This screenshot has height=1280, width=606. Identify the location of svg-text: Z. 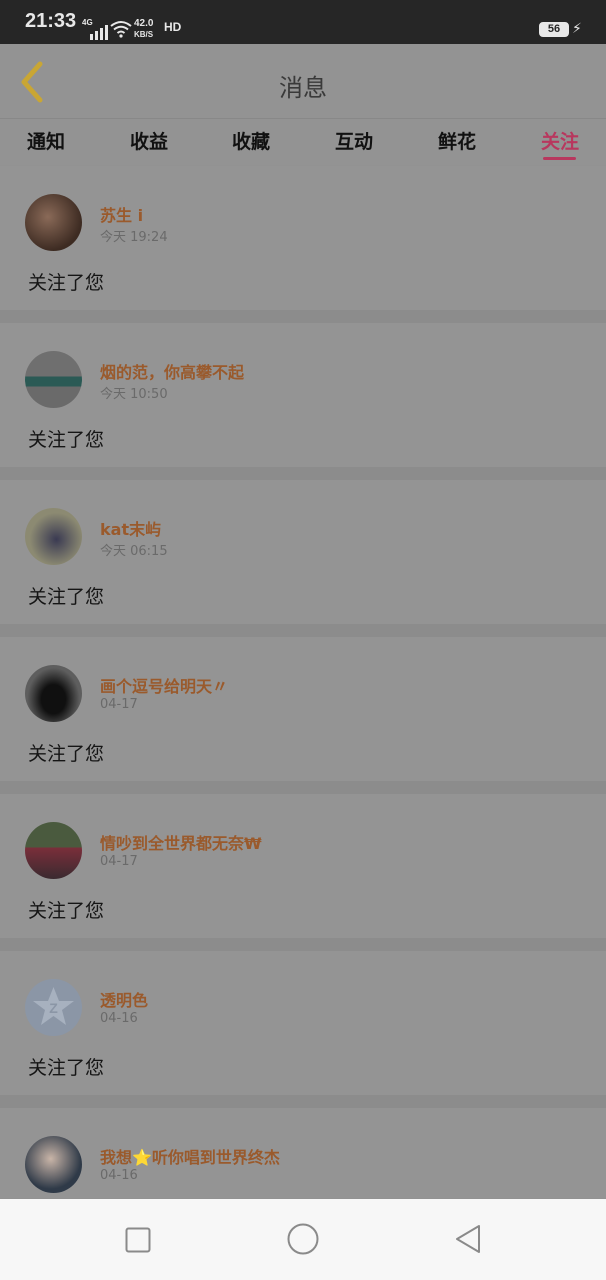
(53, 1008).